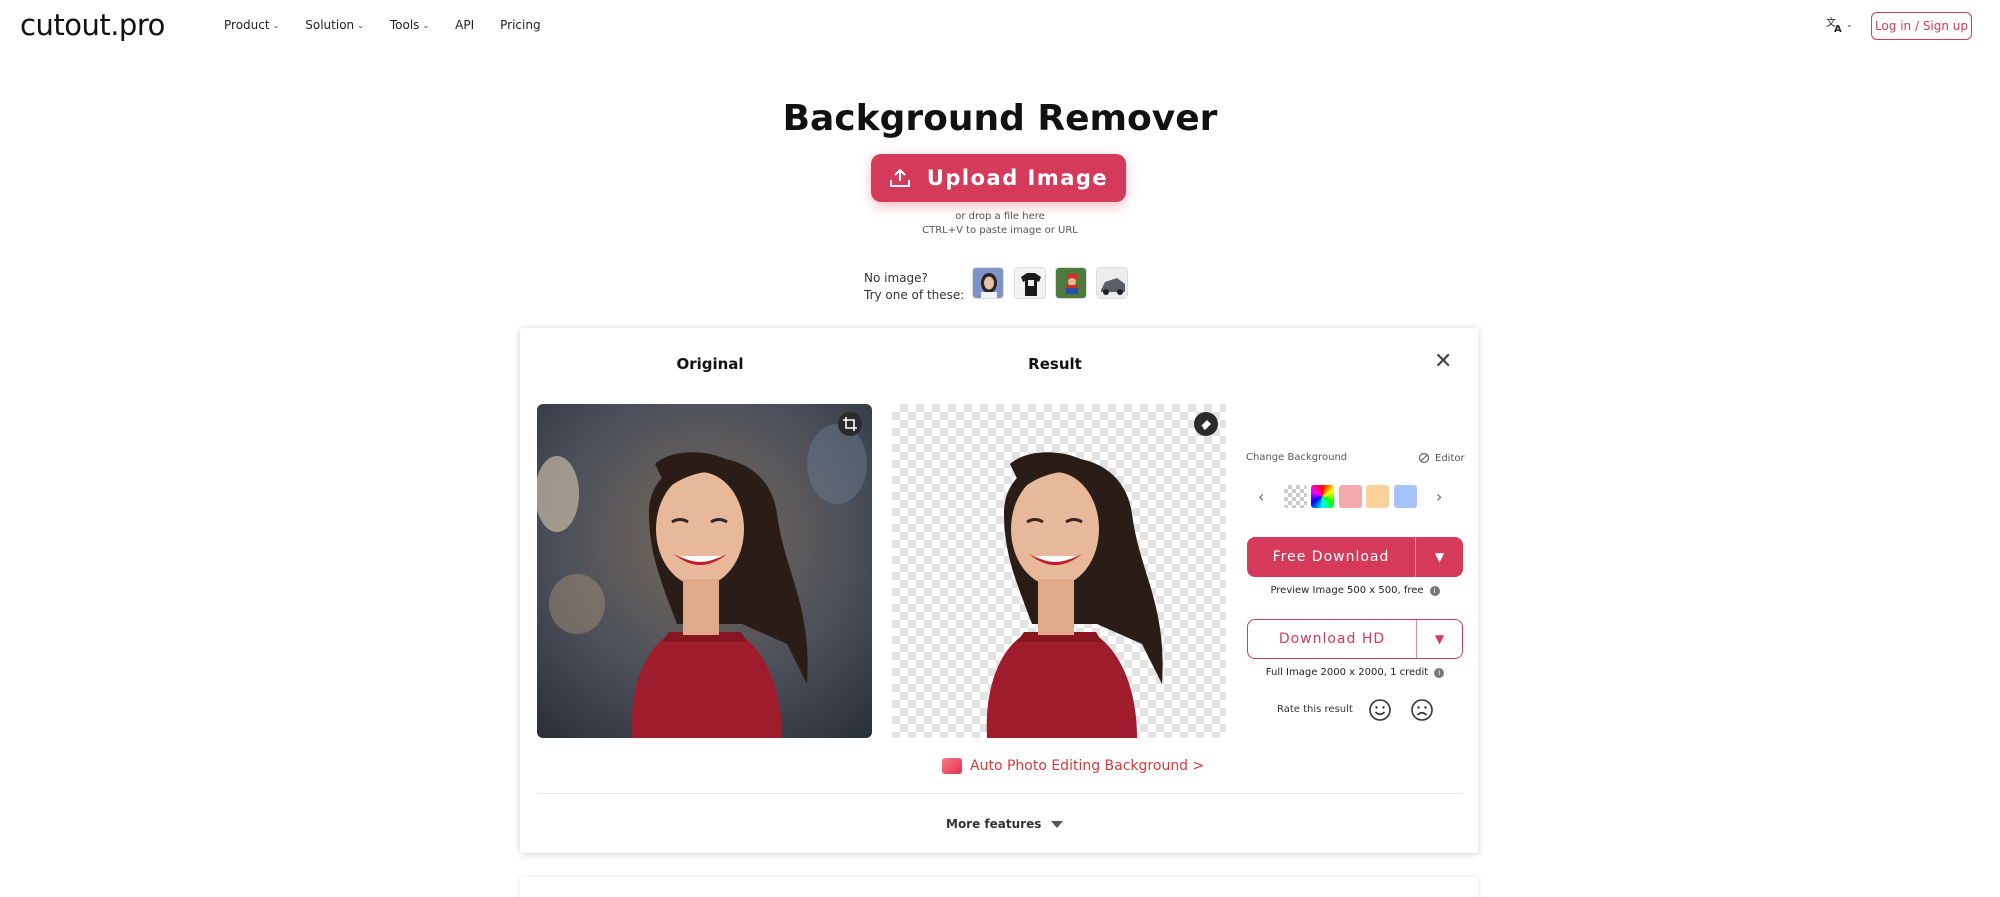 The height and width of the screenshot is (897, 2000). What do you see at coordinates (1416, 639) in the screenshot?
I see `button-divider` at bounding box center [1416, 639].